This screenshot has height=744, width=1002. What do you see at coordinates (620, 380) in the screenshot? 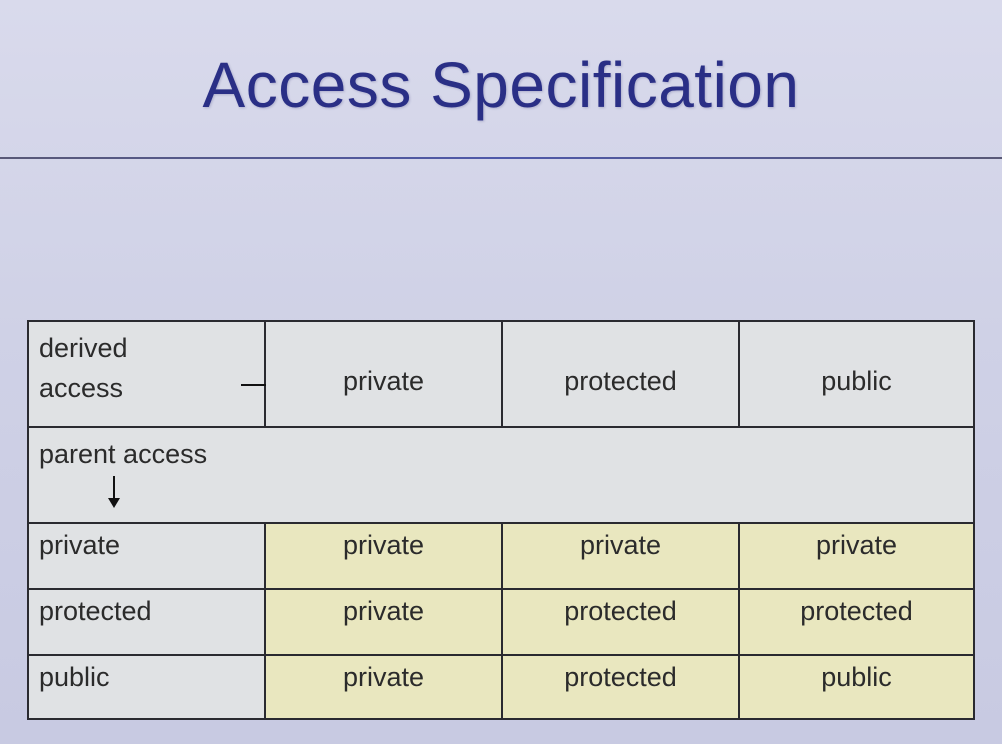
I see `column-header-label: protected` at bounding box center [620, 380].